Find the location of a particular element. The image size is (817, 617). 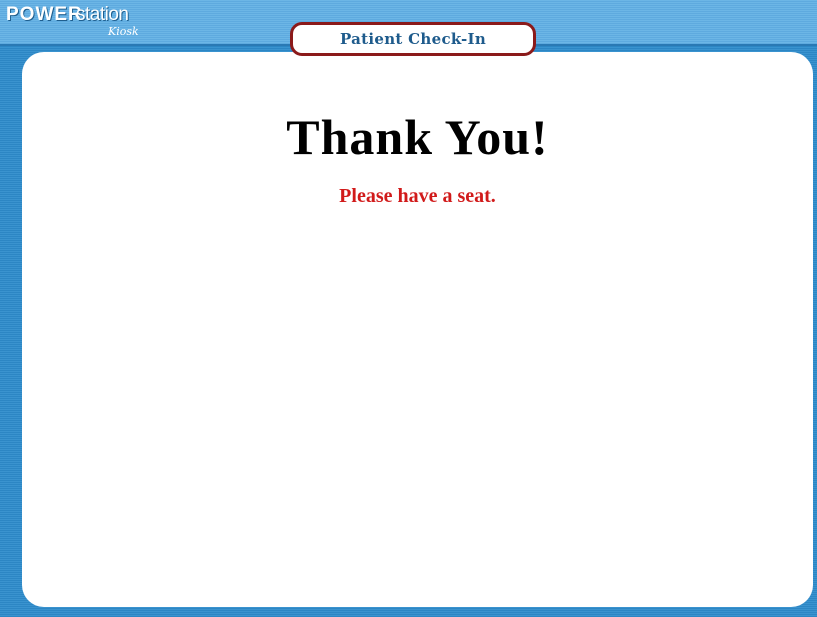

seat-message: Please have a seat. is located at coordinates (417, 196).